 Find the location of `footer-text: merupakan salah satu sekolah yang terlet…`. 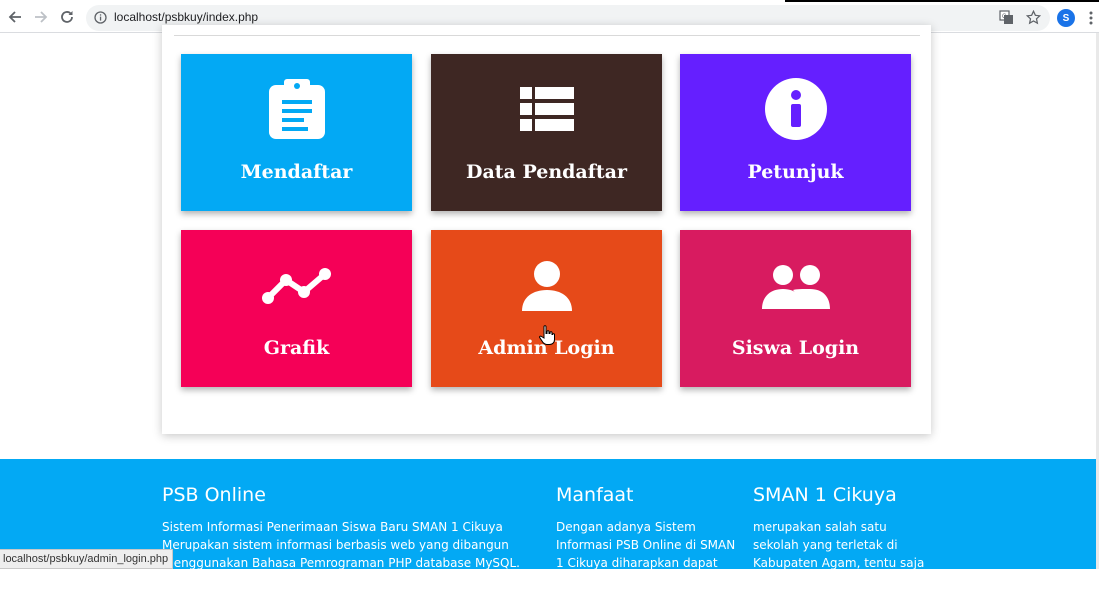

footer-text: merupakan salah satu sekolah yang terlet… is located at coordinates (839, 554).